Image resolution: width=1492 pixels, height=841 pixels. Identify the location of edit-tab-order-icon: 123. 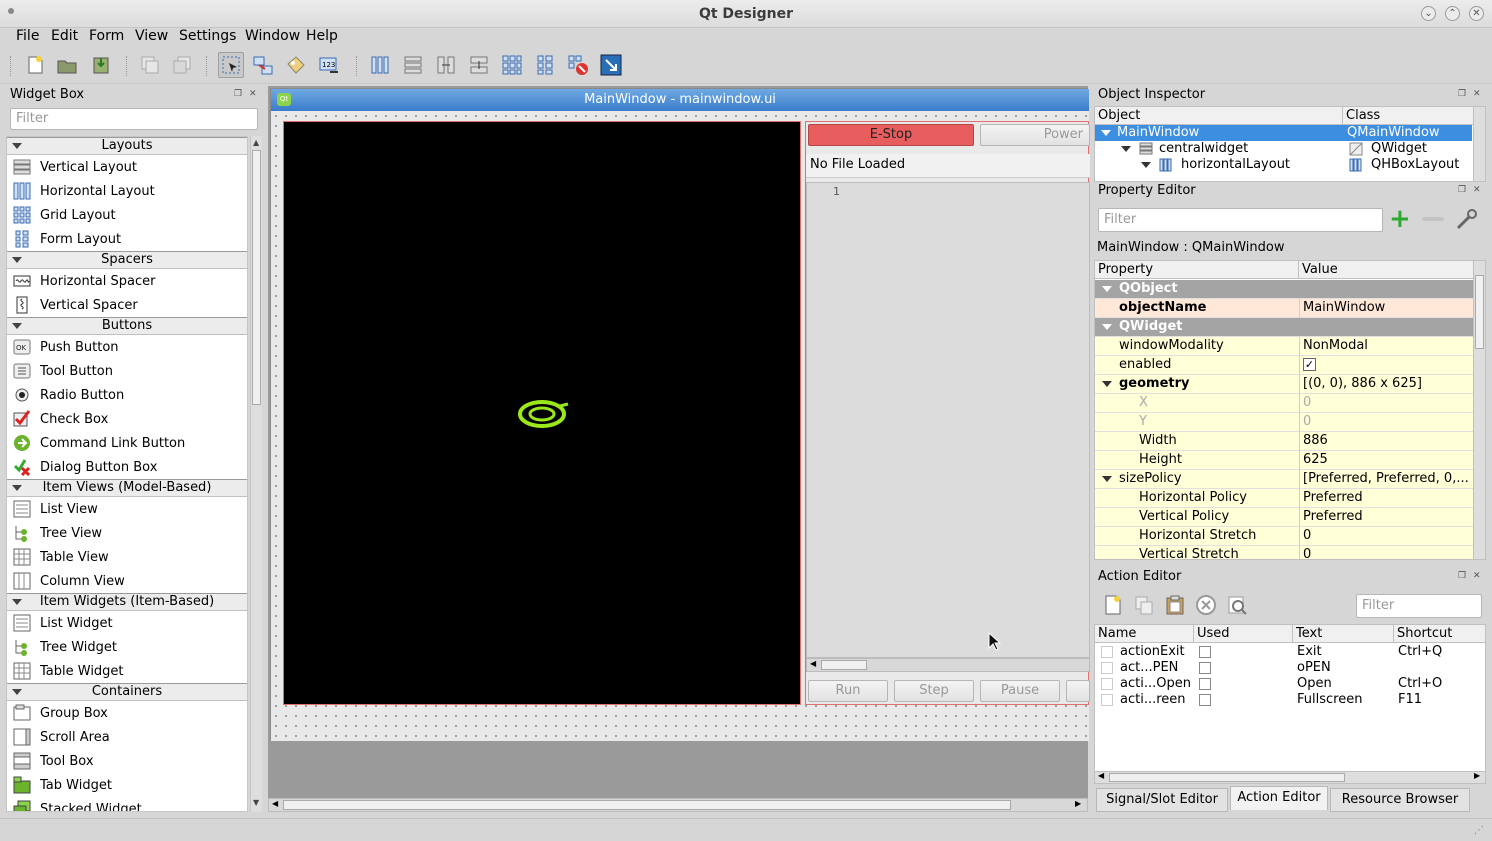
(329, 65).